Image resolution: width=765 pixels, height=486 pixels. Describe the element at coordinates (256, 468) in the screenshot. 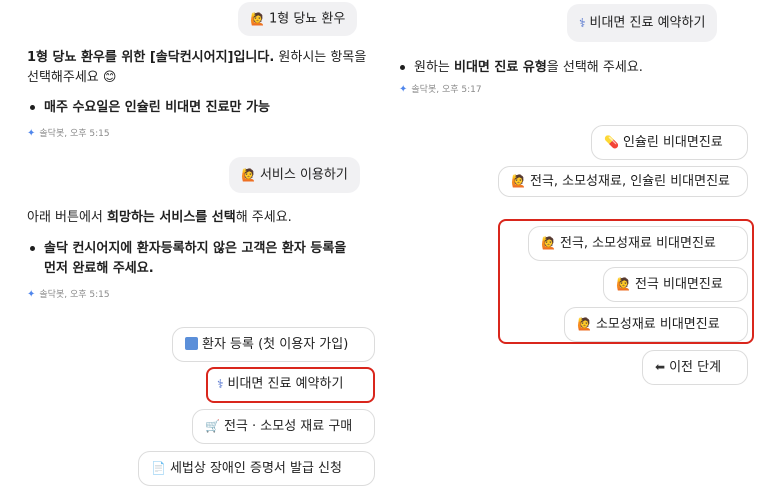

I see `disability-cert-button: 📄 세법상 장애인 증명서 발급 신청` at that location.